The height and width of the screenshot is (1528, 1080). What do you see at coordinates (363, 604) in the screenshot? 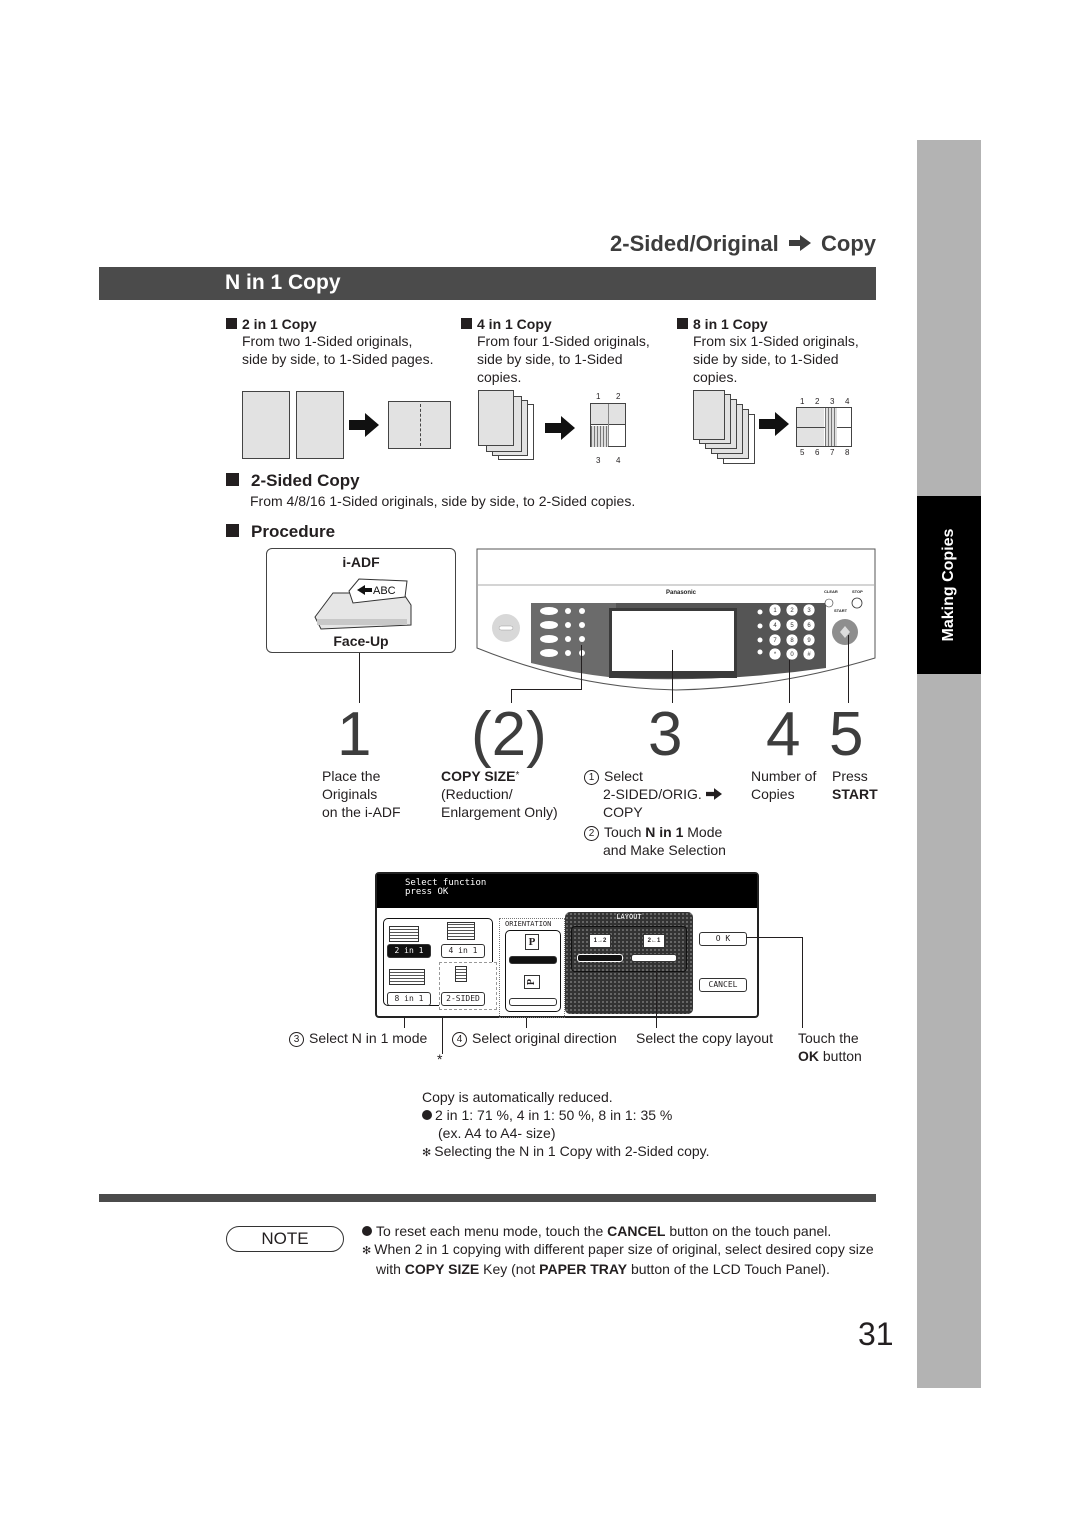
I see `adf-document-feeder-icon: ABC` at bounding box center [363, 604].